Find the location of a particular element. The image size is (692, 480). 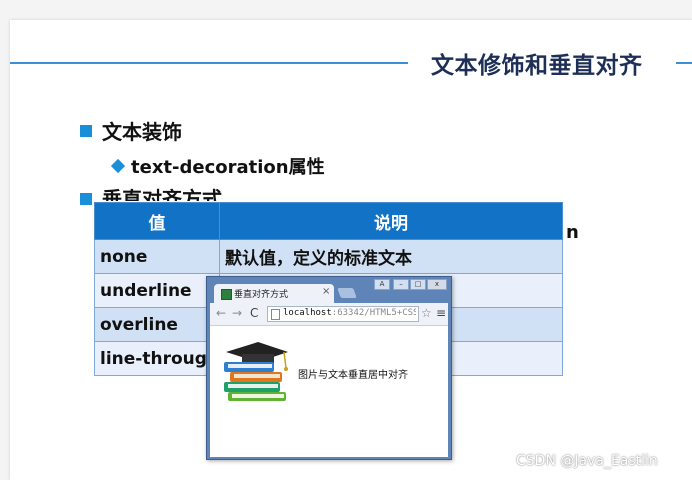

bullet-text-decoration: 文本装饰 is located at coordinates (142, 132).